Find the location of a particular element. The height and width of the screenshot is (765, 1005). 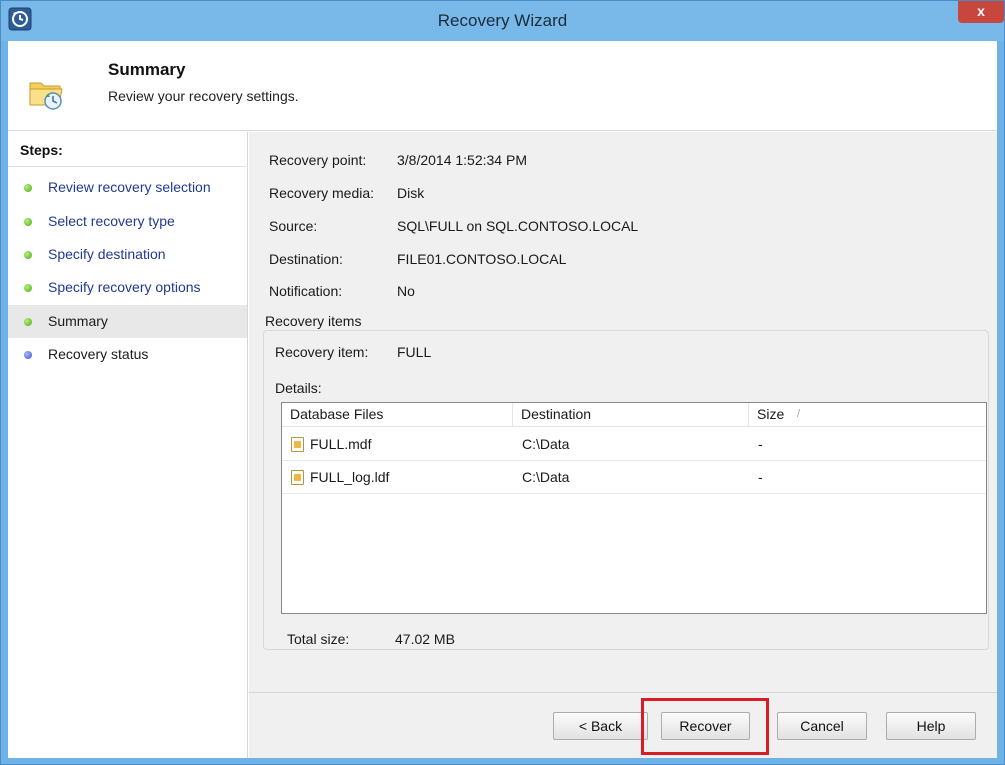

step-review-recovery-selection: Review recovery selection is located at coordinates (127, 187).